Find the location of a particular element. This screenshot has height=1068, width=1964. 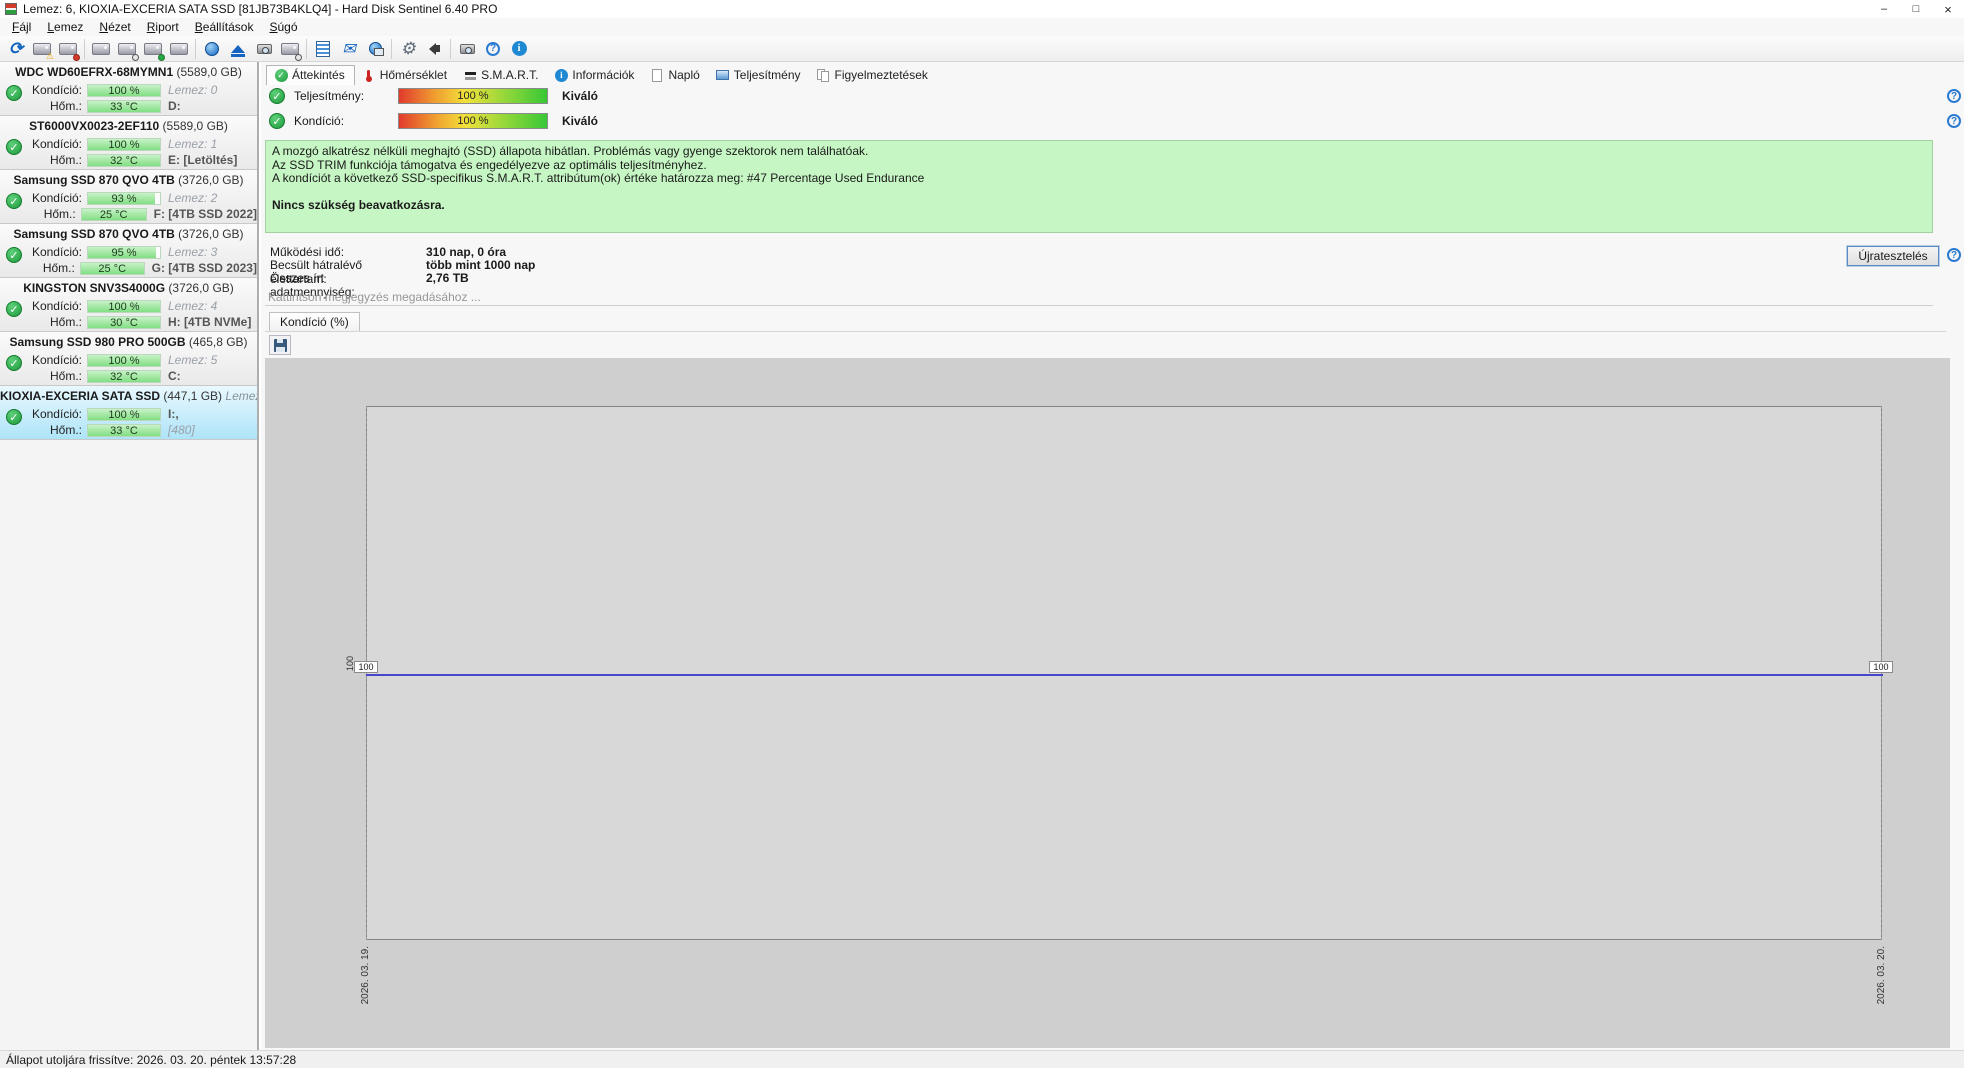

disk-clock-icon is located at coordinates (127, 49).